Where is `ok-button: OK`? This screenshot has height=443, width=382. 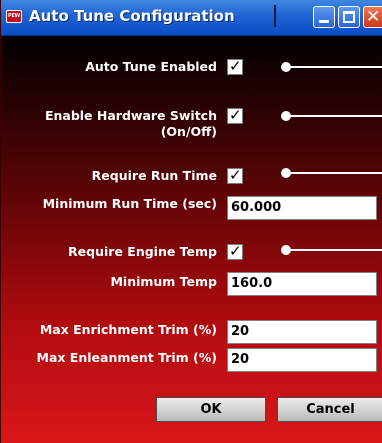 ok-button: OK is located at coordinates (211, 409).